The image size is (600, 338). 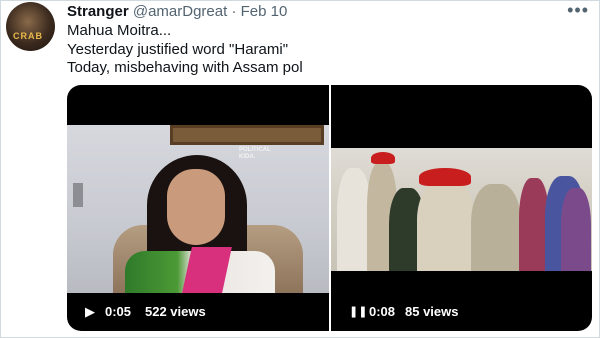 What do you see at coordinates (461, 311) in the screenshot?
I see `video-controls-2: ❚❚ 0:08 85 views` at bounding box center [461, 311].